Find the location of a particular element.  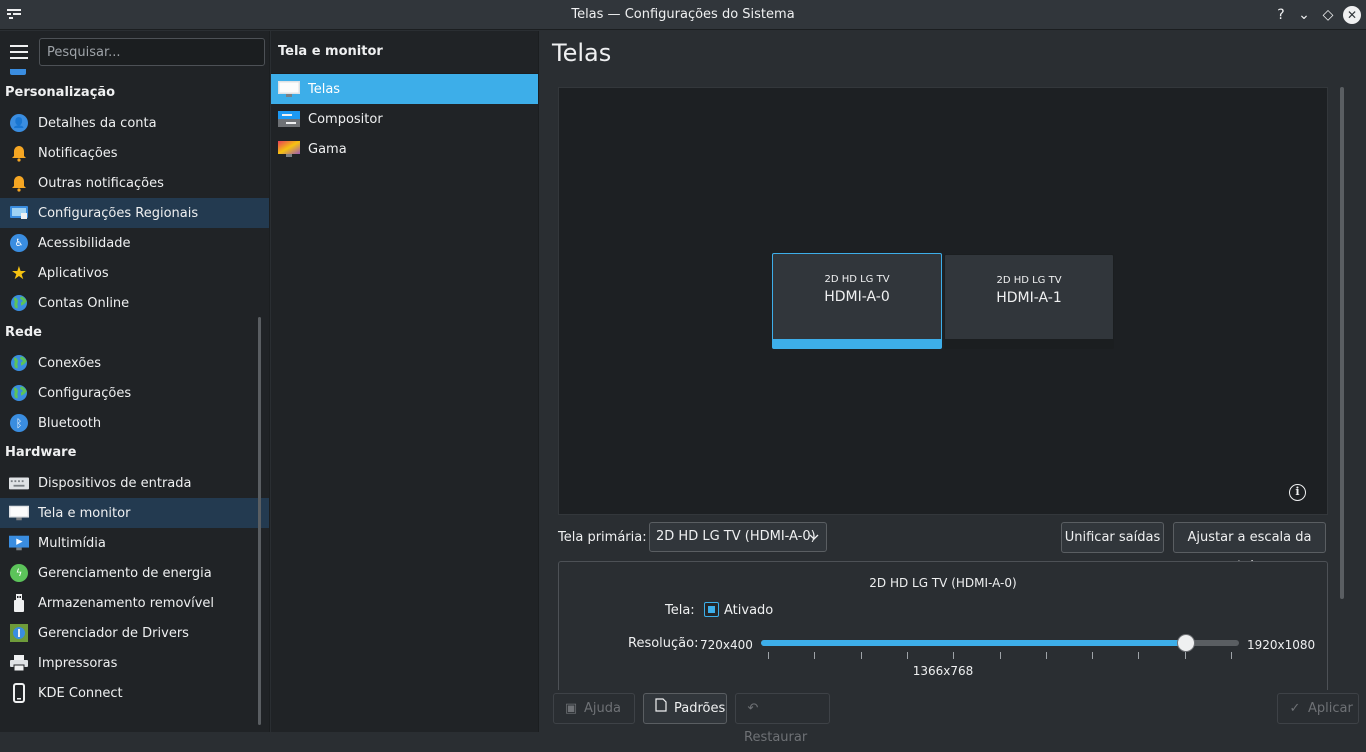

sidebar-item-impressoras: Impressoras is located at coordinates (134, 663).